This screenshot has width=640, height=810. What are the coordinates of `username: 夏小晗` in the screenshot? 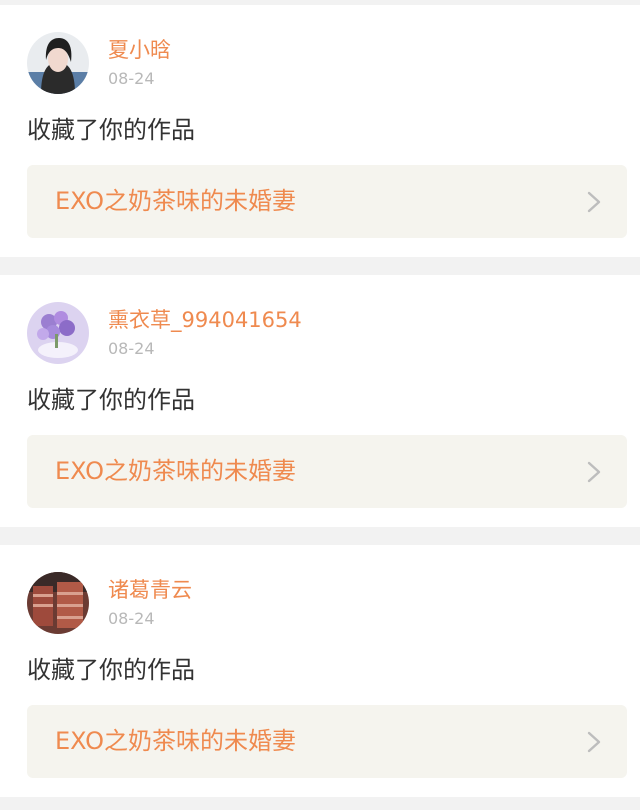 It's located at (139, 50).